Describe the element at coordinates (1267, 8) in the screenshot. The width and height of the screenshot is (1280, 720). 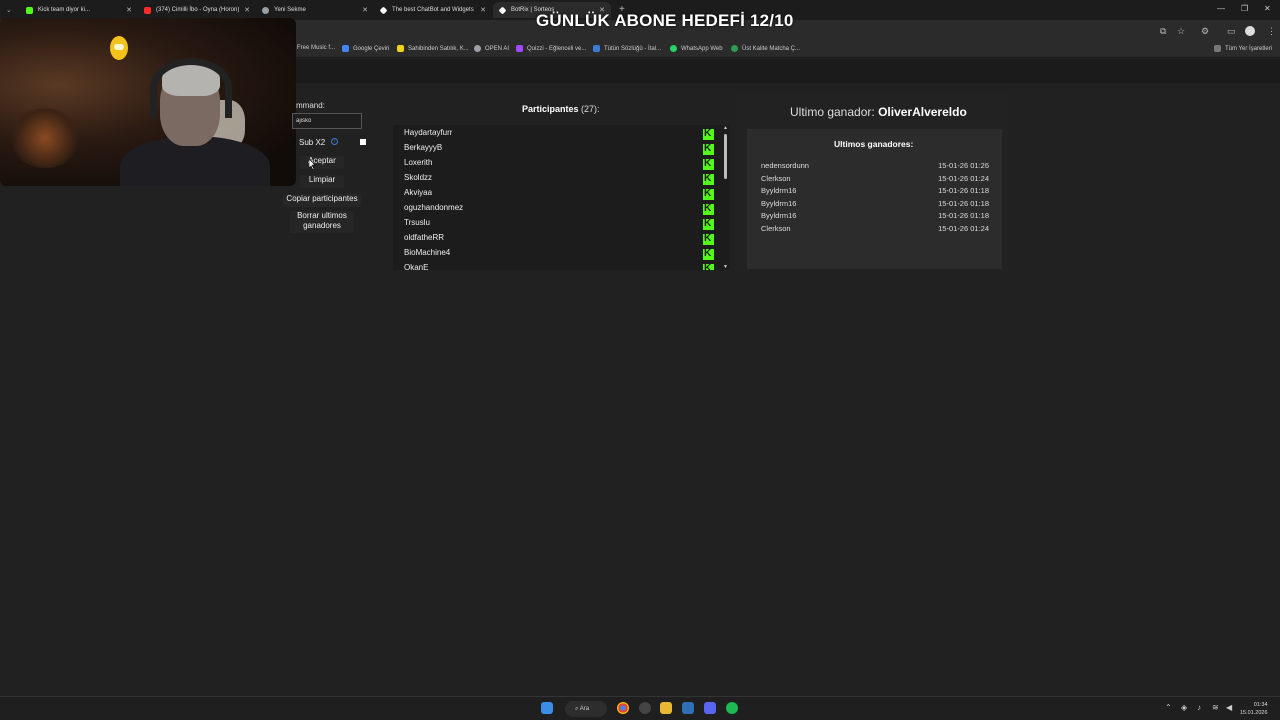
I see `window-close-icon: ✕` at that location.